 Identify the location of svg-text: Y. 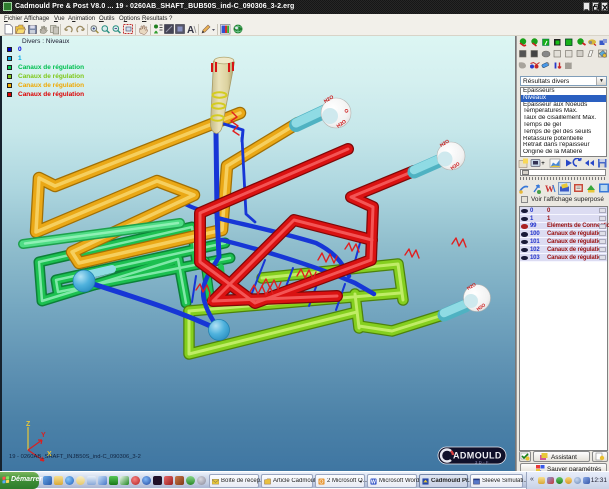
(43, 435).